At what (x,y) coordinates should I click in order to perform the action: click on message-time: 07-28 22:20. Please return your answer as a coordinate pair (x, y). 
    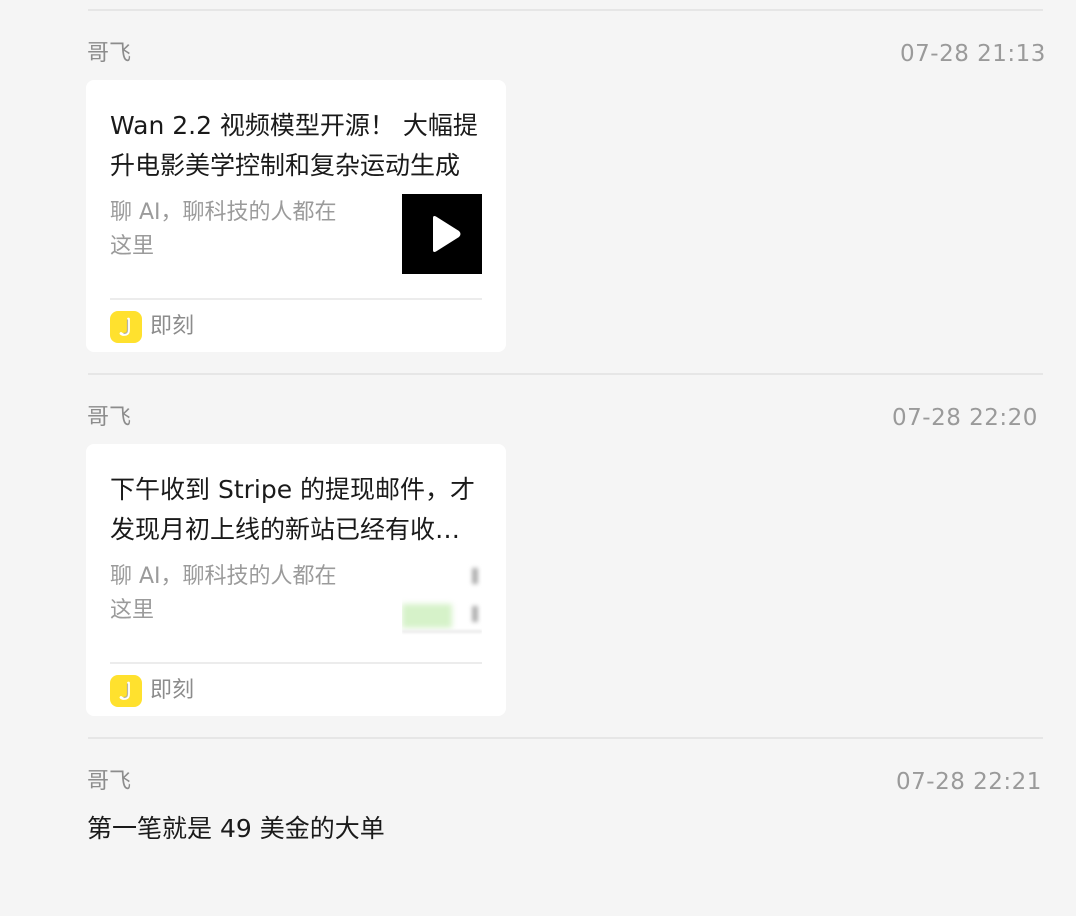
    Looking at the image, I should click on (965, 418).